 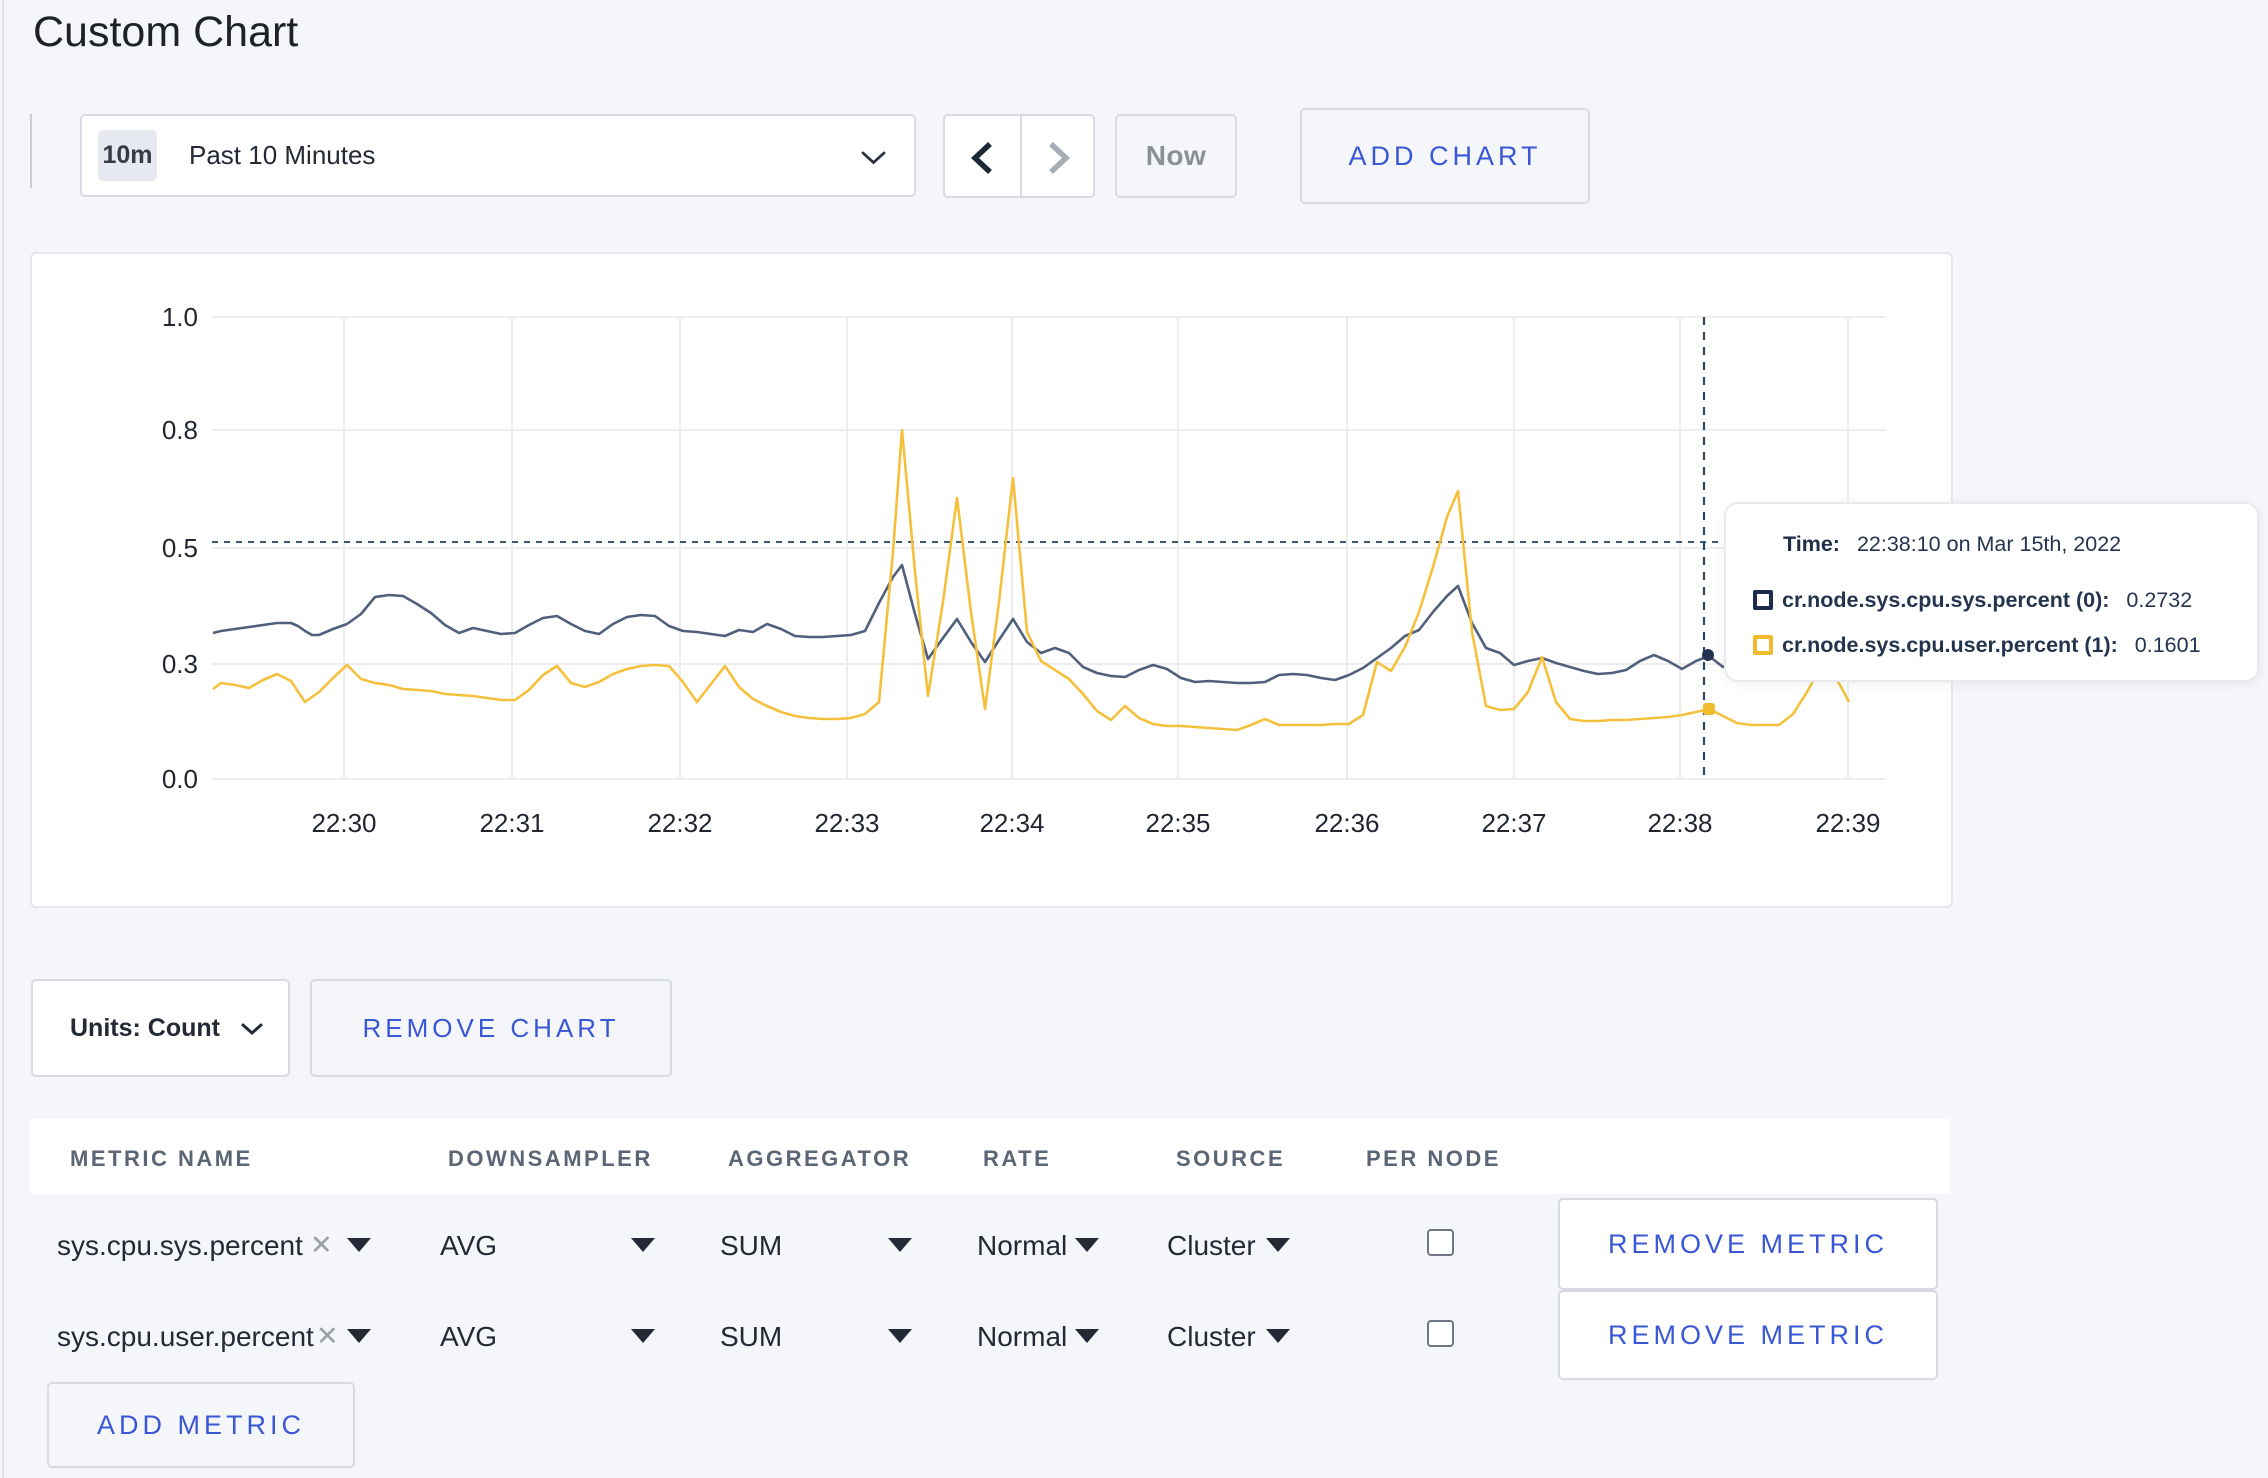 What do you see at coordinates (1513, 823) in the screenshot?
I see `svg-text: 22:37` at bounding box center [1513, 823].